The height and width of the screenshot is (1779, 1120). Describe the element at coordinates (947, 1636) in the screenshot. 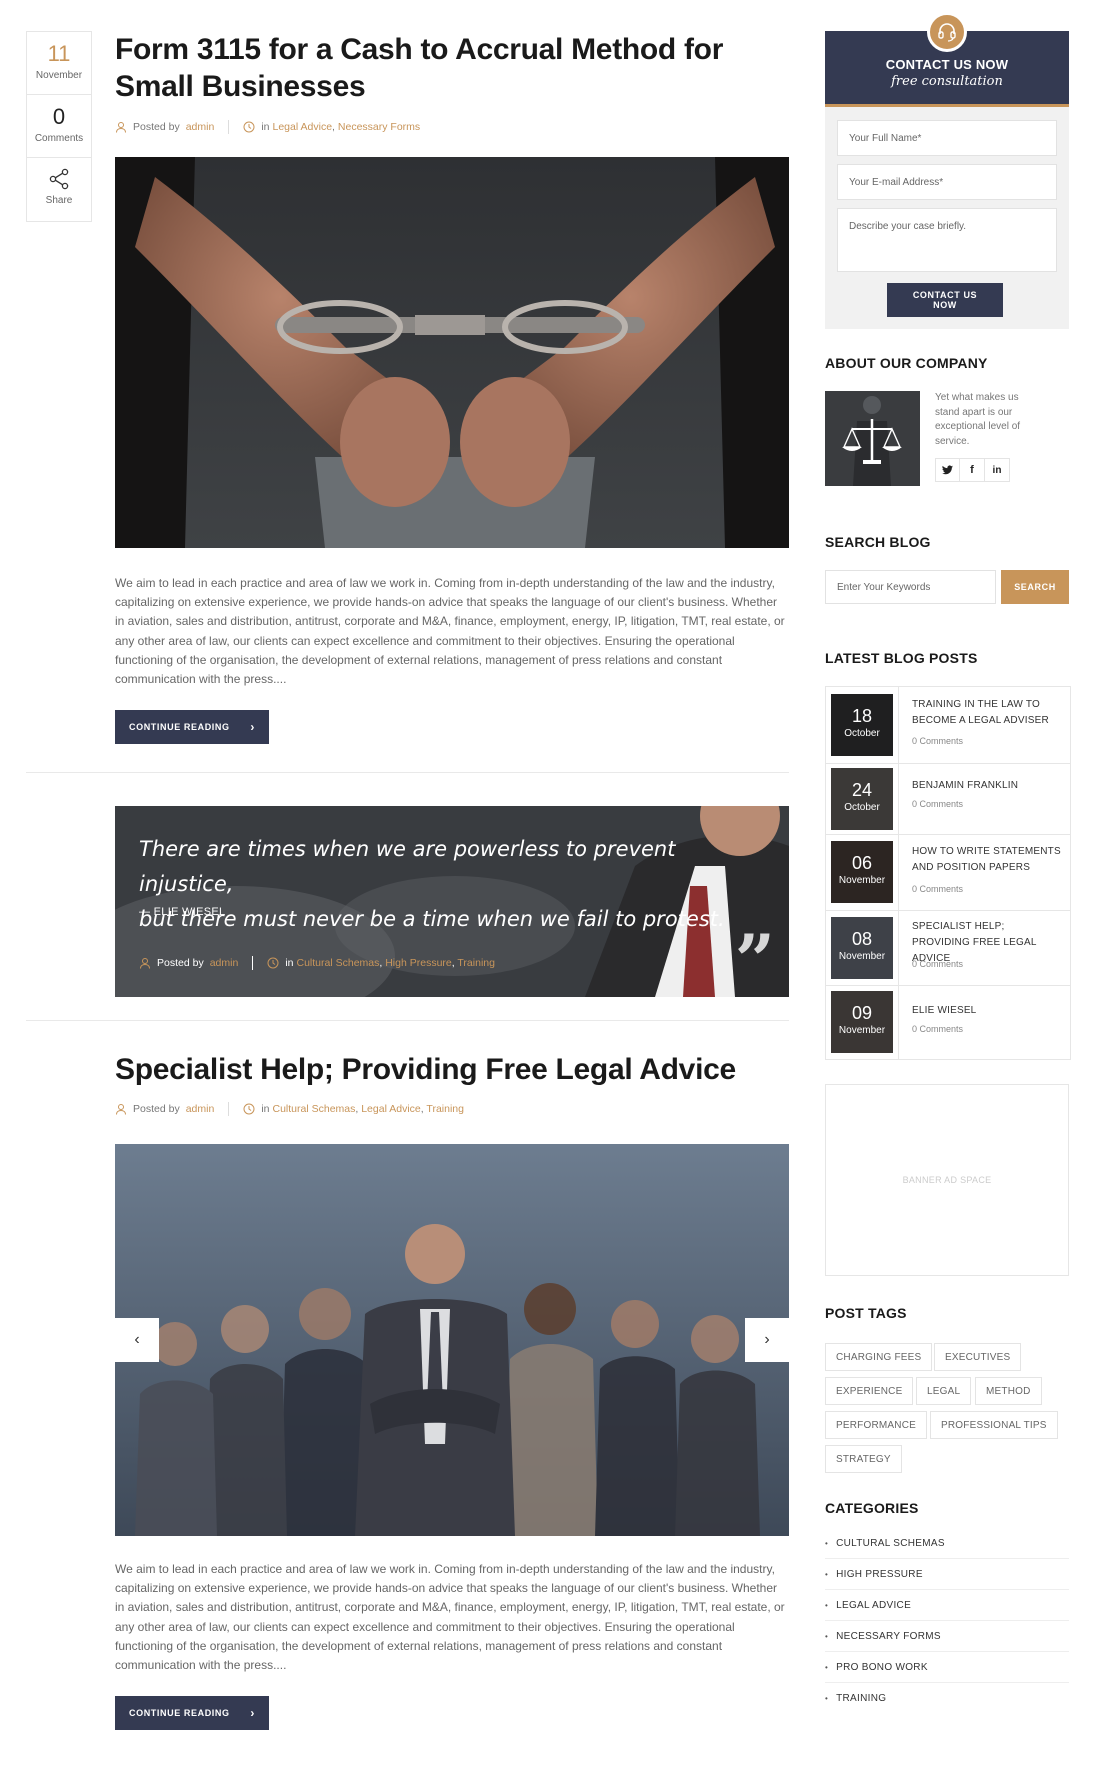

I see `category-item: • NECESSARY FORMS` at that location.